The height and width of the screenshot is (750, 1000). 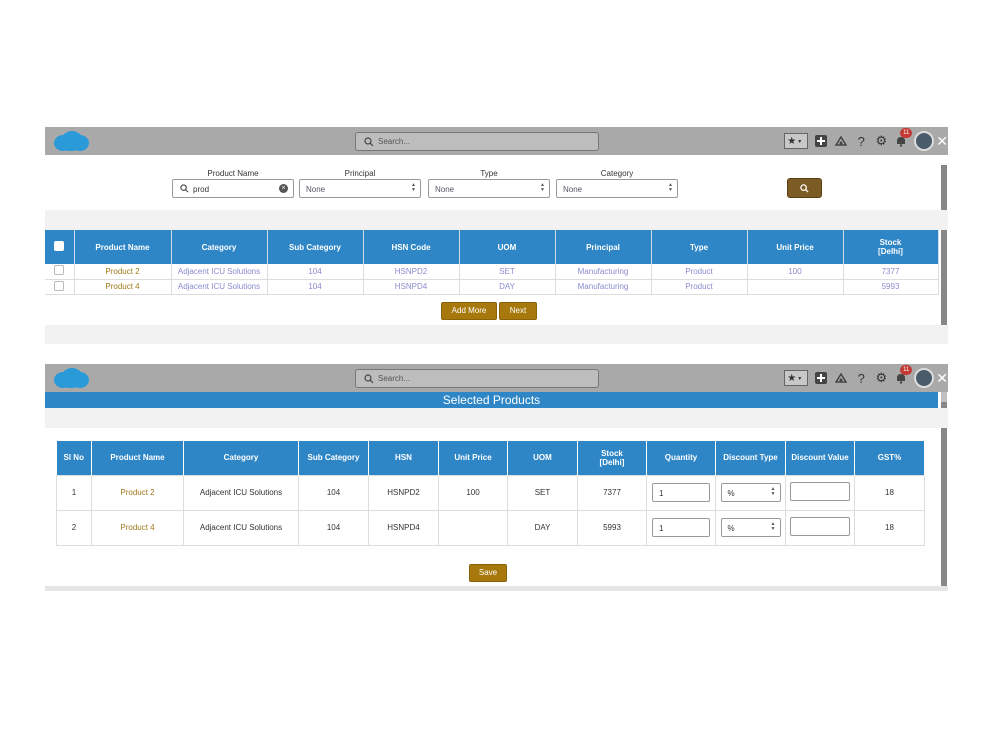 What do you see at coordinates (360, 188) in the screenshot?
I see `principal-select: None ▲ ▼` at bounding box center [360, 188].